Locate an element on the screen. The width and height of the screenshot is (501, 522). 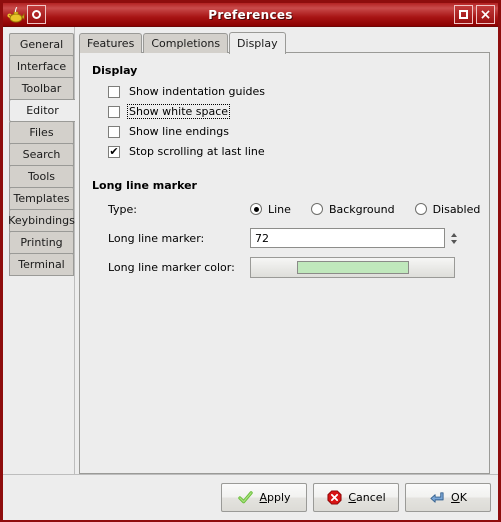
window-title: Preferences is located at coordinates (250, 14).